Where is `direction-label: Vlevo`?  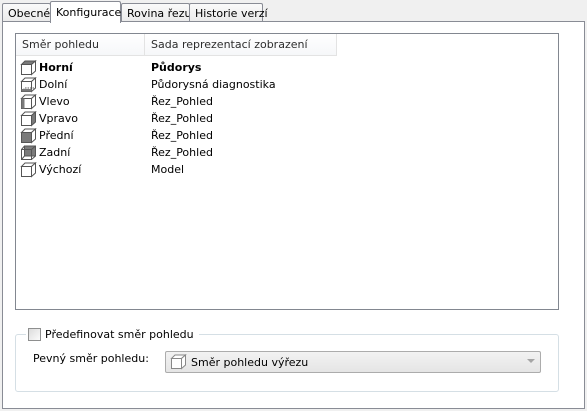 direction-label: Vlevo is located at coordinates (54, 101).